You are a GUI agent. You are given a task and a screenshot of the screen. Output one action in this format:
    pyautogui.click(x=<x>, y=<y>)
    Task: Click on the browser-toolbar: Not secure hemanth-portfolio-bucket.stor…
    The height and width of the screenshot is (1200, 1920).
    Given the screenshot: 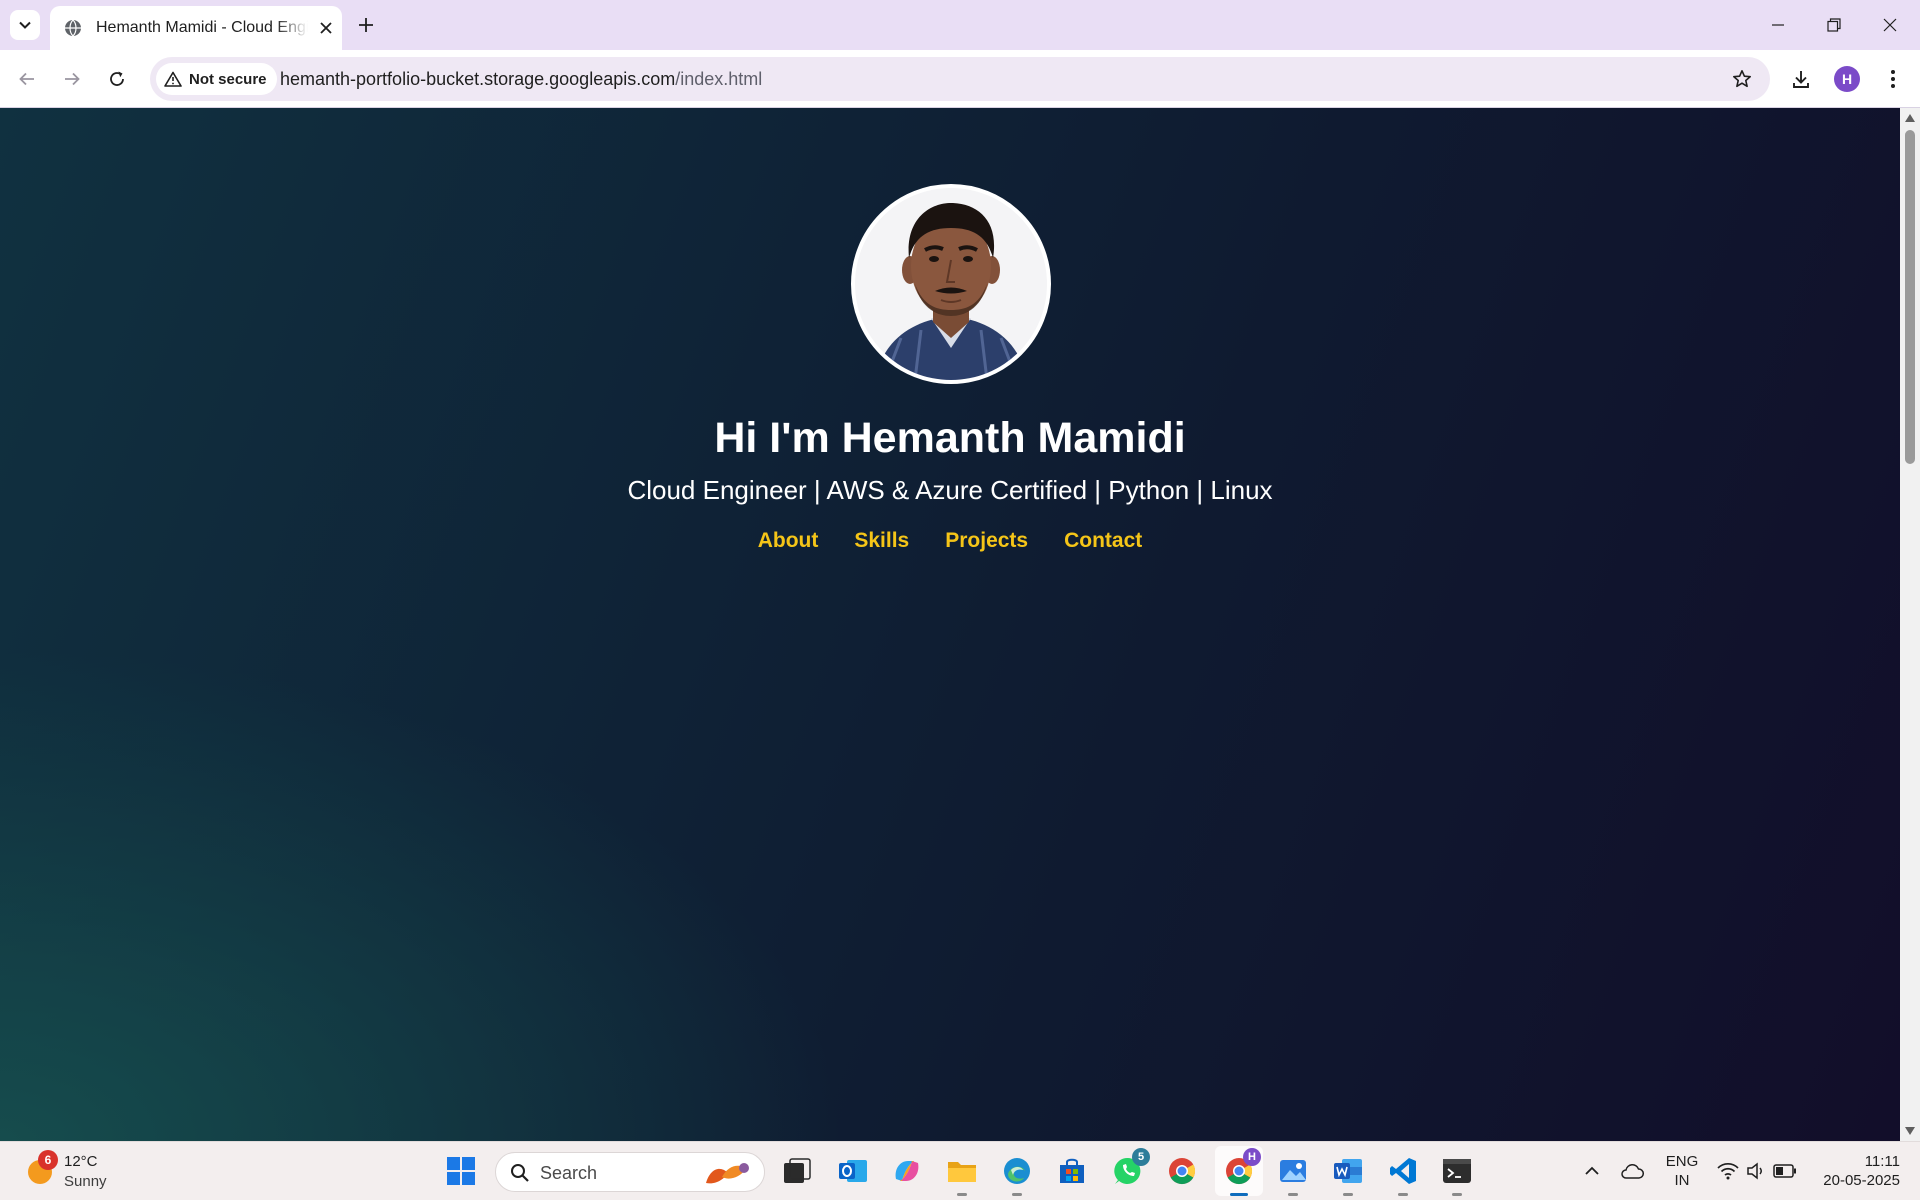 What is the action you would take?
    pyautogui.click(x=960, y=79)
    